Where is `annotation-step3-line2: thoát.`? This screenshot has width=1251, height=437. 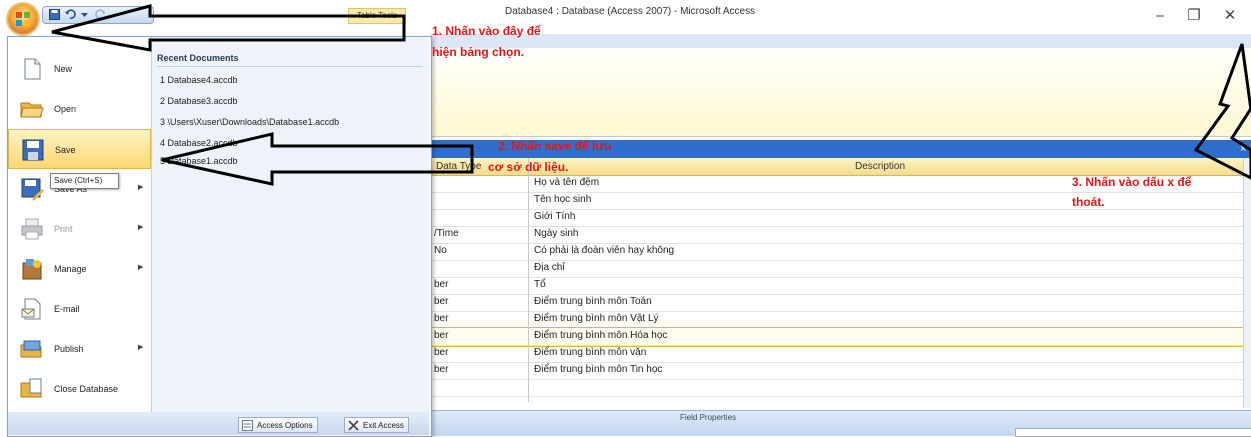 annotation-step3-line2: thoát. is located at coordinates (1088, 202).